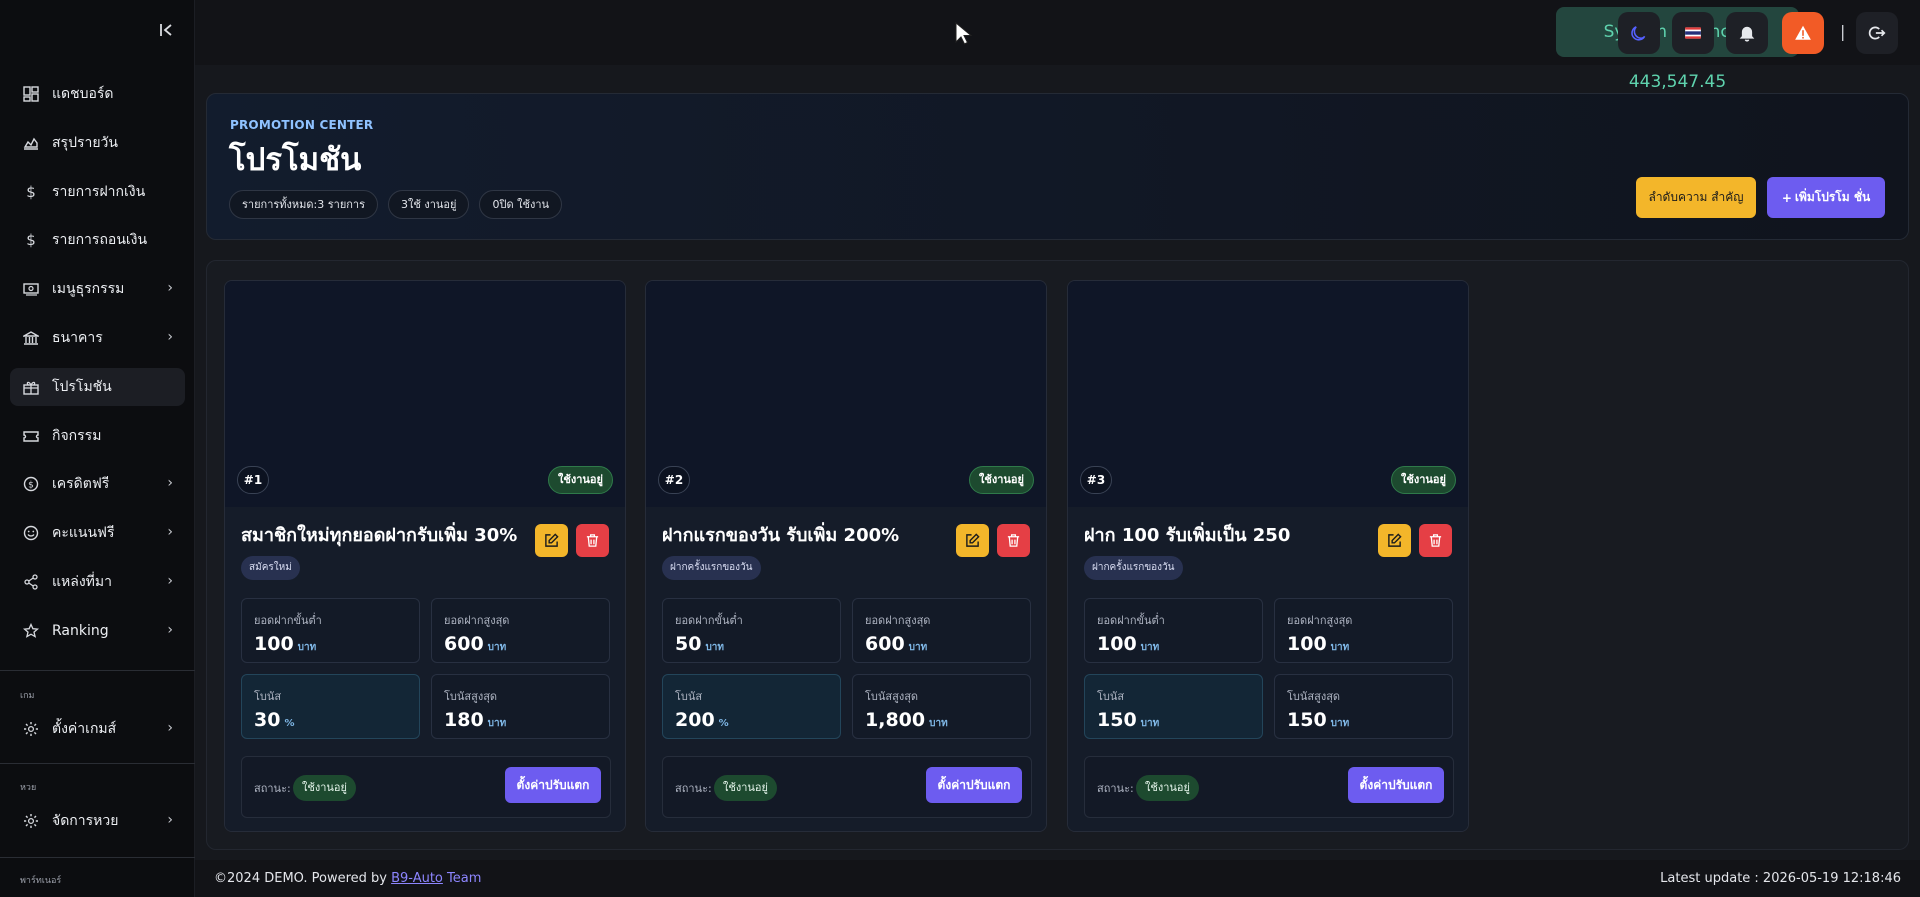 The width and height of the screenshot is (1920, 897). I want to click on section-title-partner: พาร์ทเนอร์, so click(41, 881).